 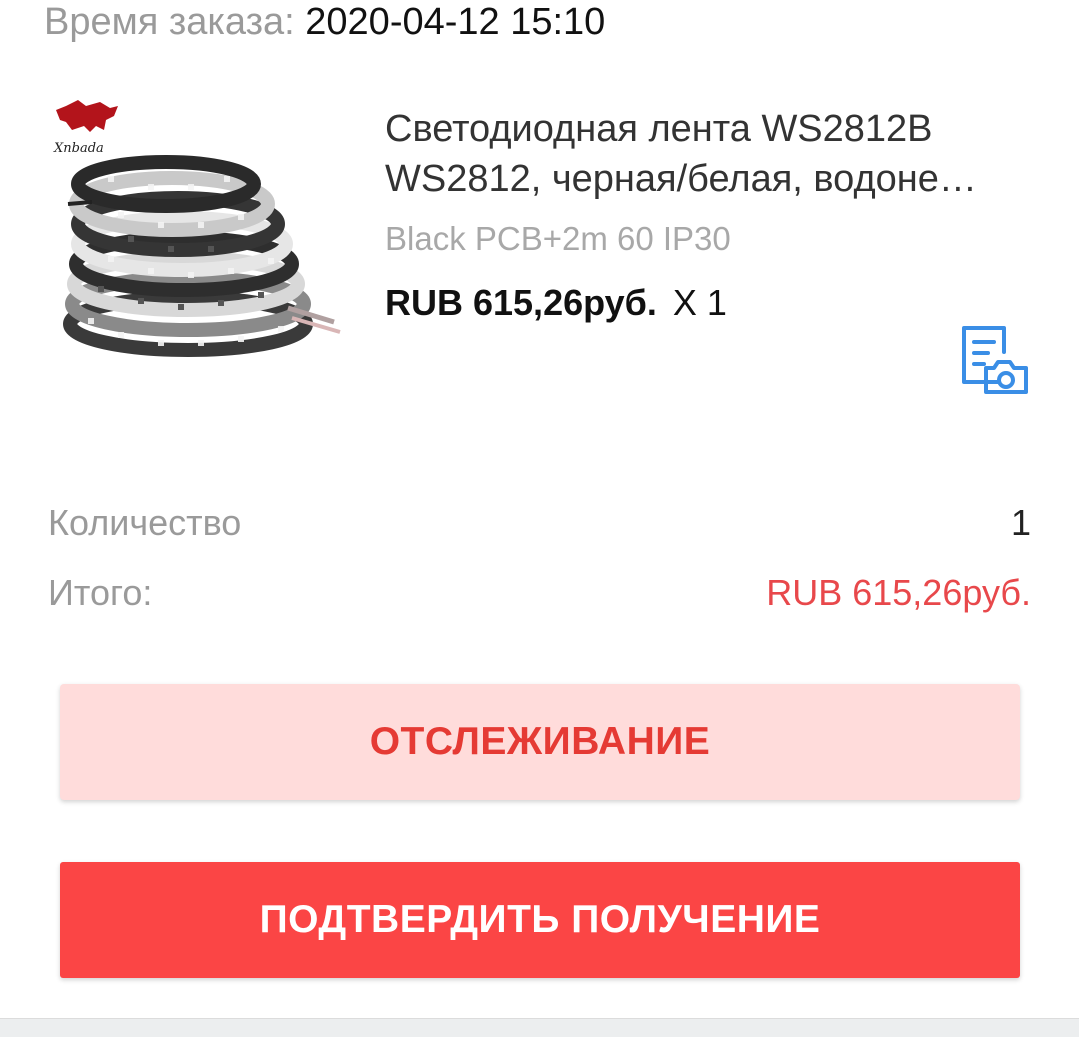 What do you see at coordinates (78, 148) in the screenshot?
I see `brand-logo-text: Xnbada` at bounding box center [78, 148].